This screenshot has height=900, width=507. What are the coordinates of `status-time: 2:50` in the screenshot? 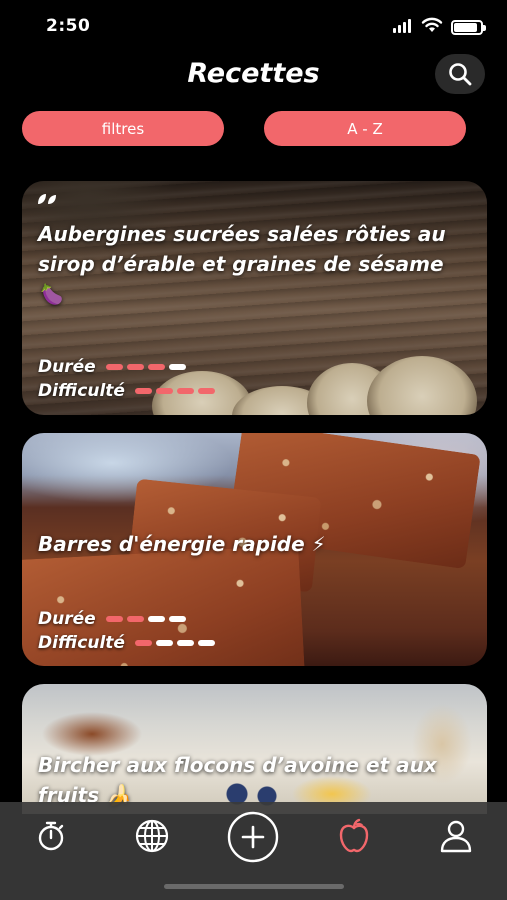 It's located at (68, 26).